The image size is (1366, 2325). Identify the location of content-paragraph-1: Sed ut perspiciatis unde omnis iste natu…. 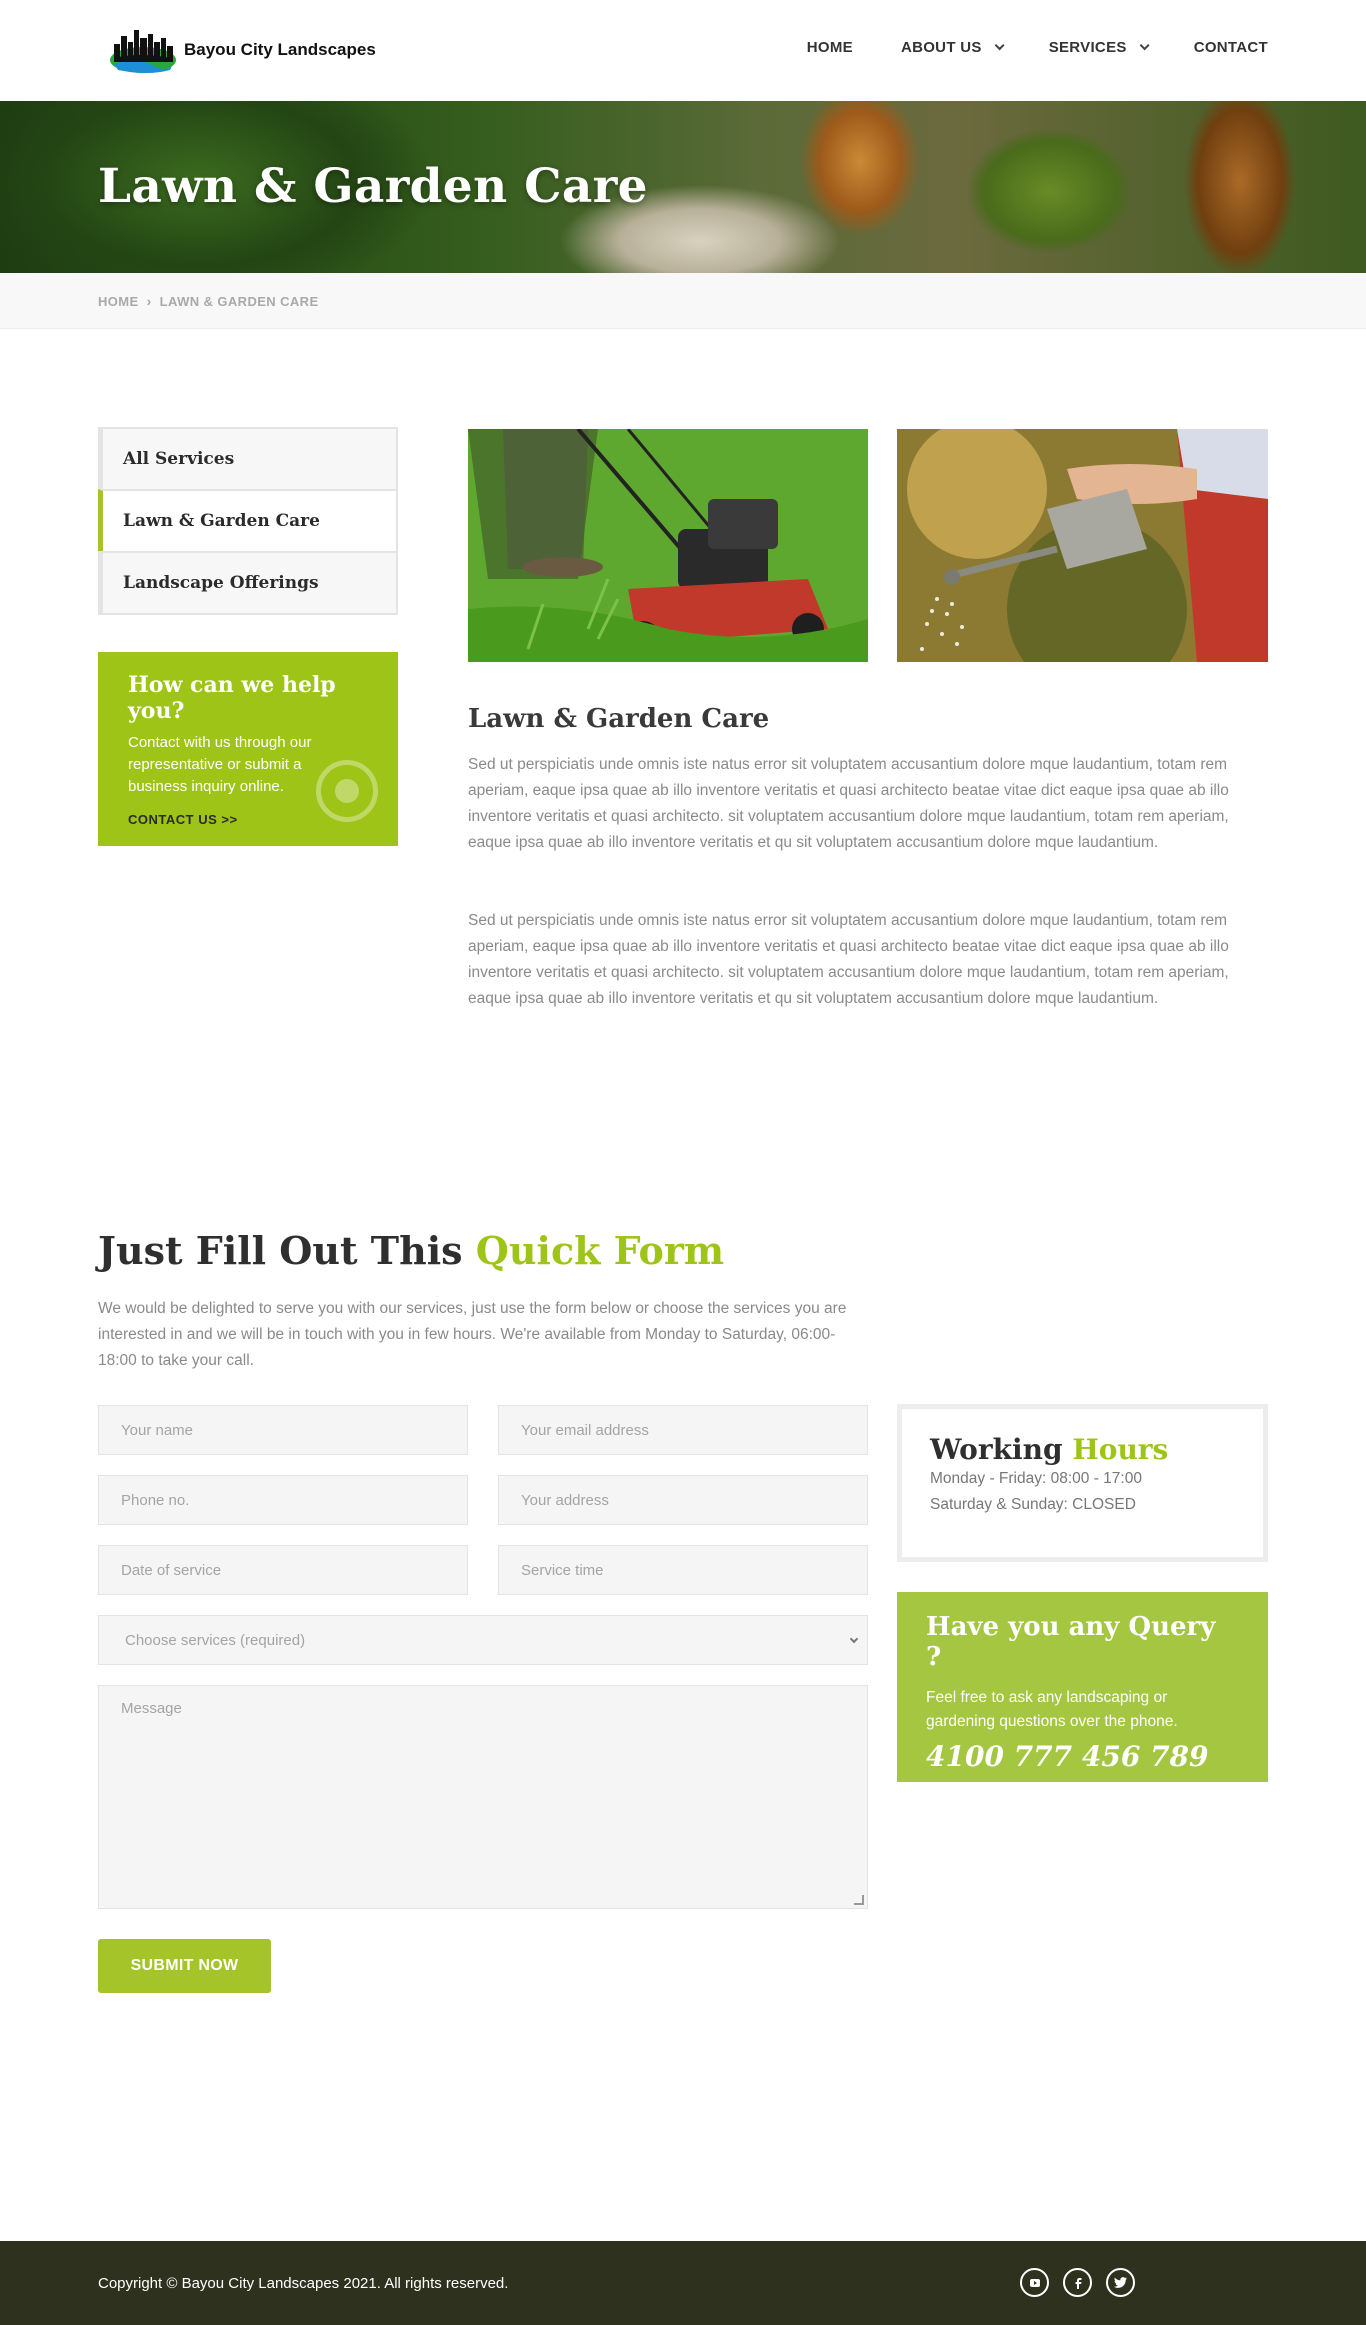
(848, 803).